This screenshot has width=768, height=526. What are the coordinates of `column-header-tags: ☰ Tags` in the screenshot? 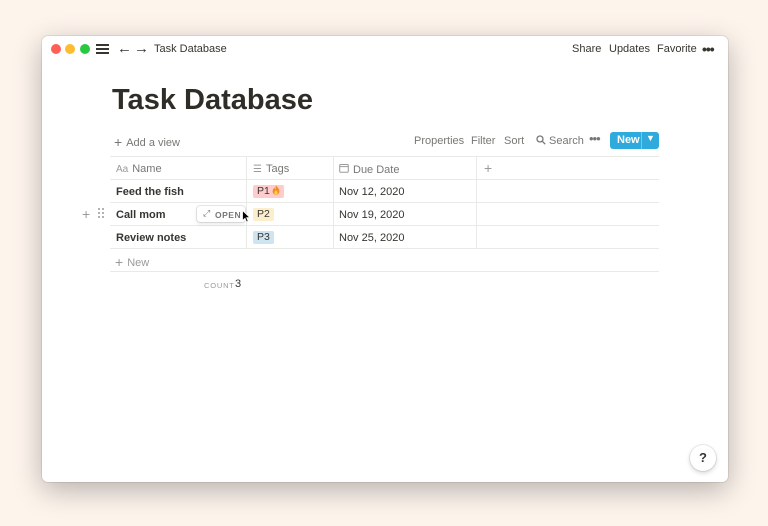 It's located at (271, 169).